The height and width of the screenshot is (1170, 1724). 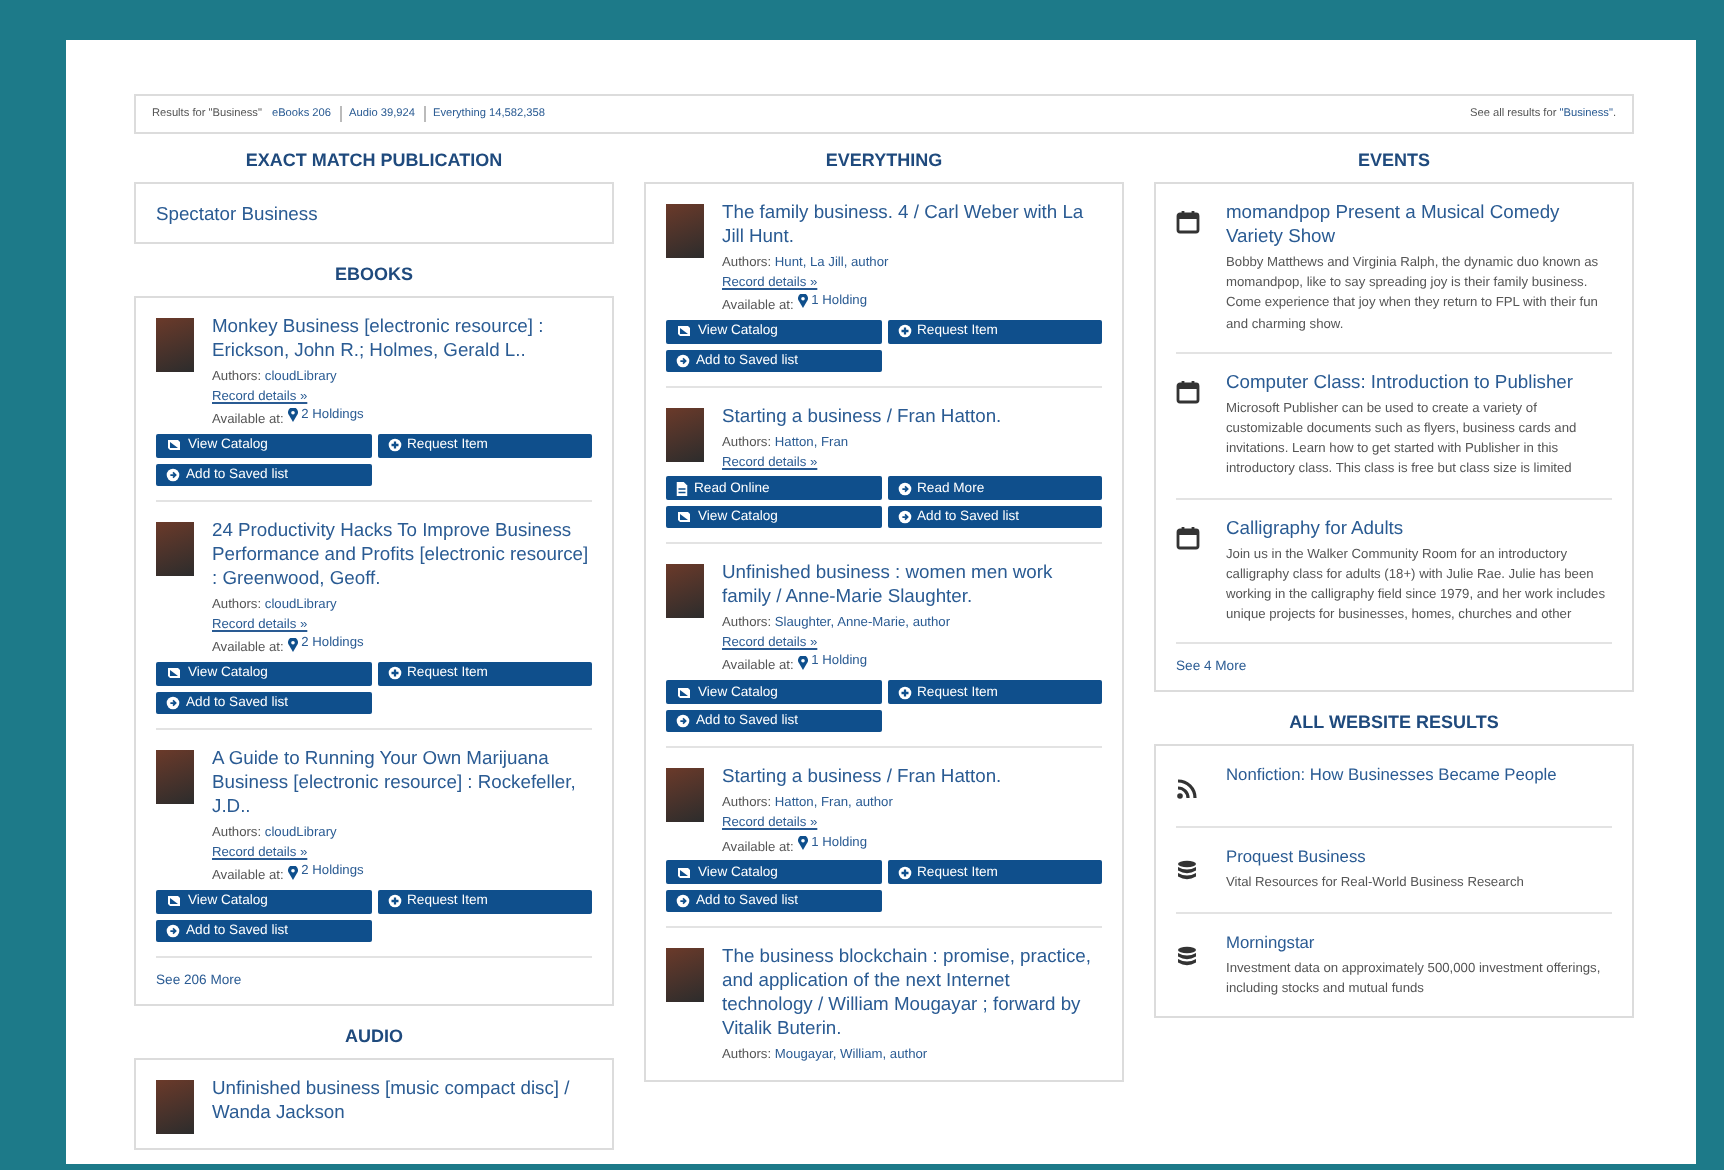 What do you see at coordinates (374, 213) in the screenshot?
I see `publication-link: Spectator Business` at bounding box center [374, 213].